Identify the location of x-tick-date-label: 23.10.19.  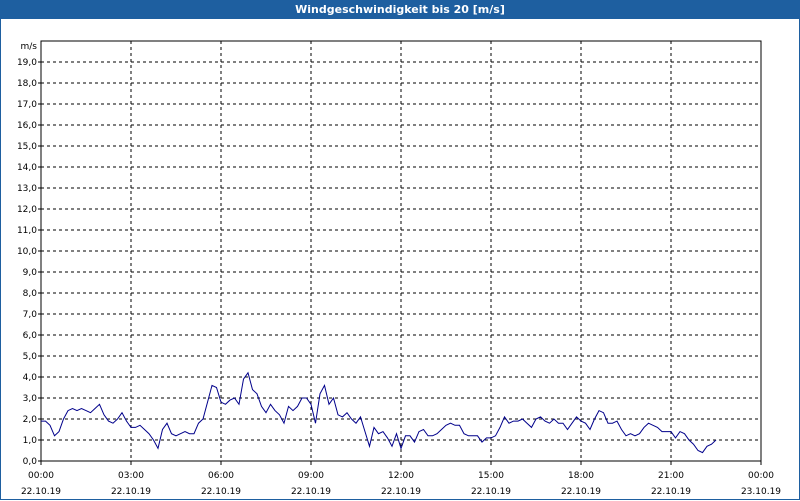
(761, 492).